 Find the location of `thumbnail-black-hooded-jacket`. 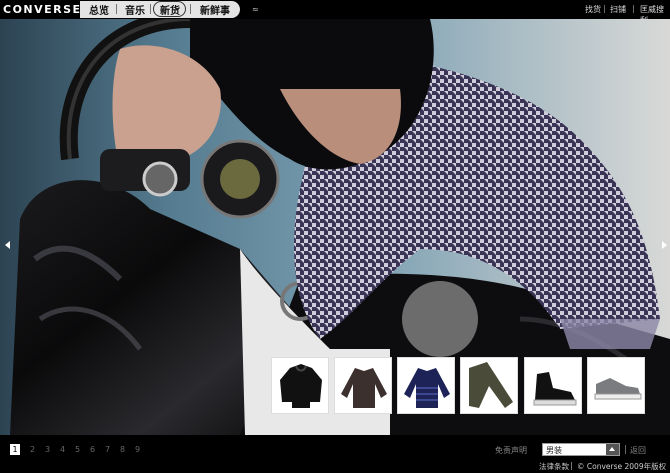

thumbnail-black-hooded-jacket is located at coordinates (300, 385).